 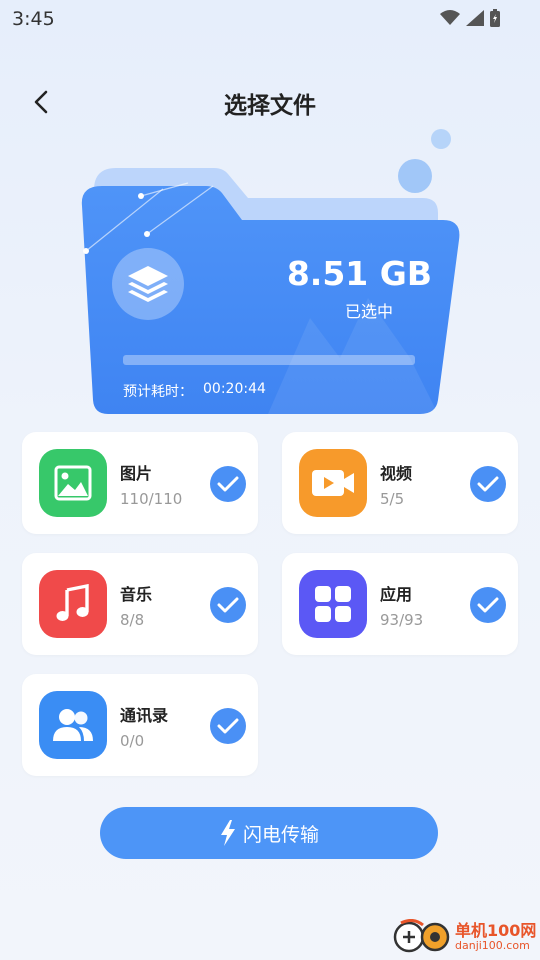 What do you see at coordinates (359, 273) in the screenshot?
I see `selected-size: 8.51 GB` at bounding box center [359, 273].